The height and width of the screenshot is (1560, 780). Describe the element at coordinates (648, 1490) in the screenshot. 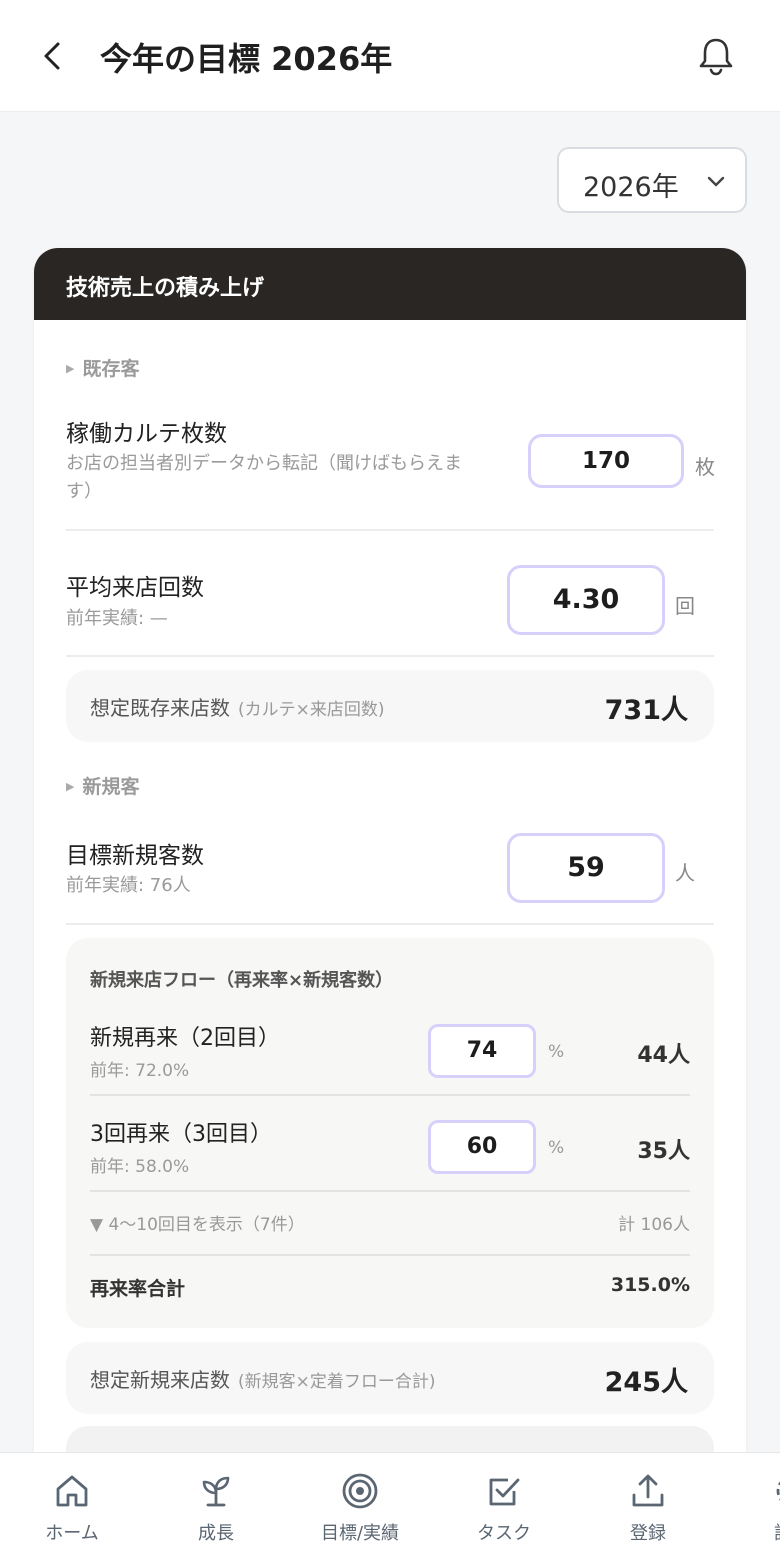

I see `upload-icon` at that location.